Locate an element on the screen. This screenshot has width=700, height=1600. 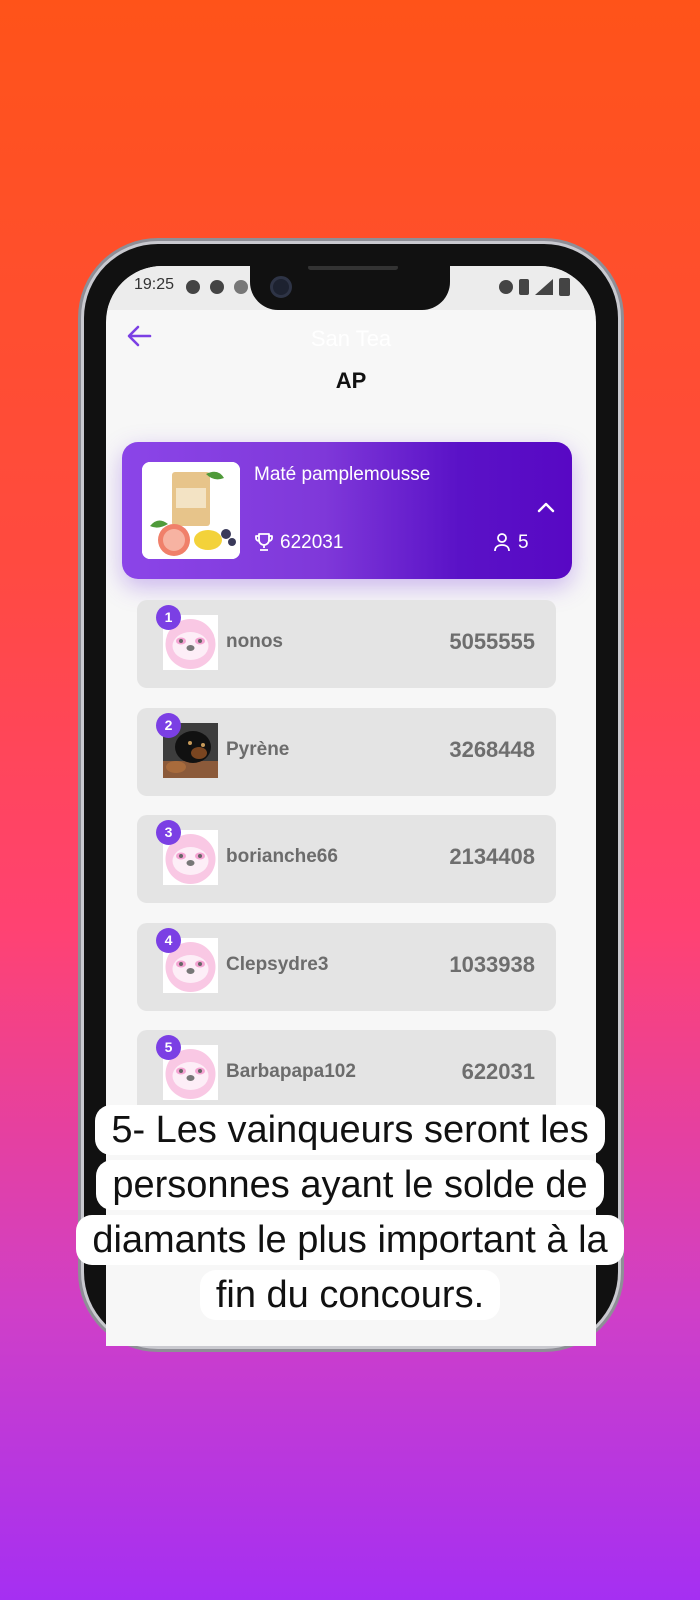
prize-value: 622031 is located at coordinates (312, 542).